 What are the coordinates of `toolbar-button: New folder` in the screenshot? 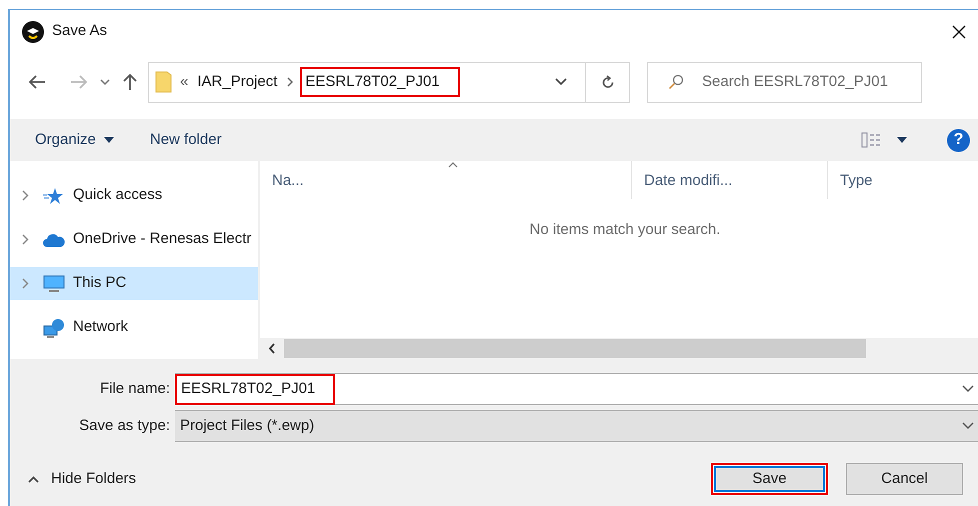 It's located at (186, 140).